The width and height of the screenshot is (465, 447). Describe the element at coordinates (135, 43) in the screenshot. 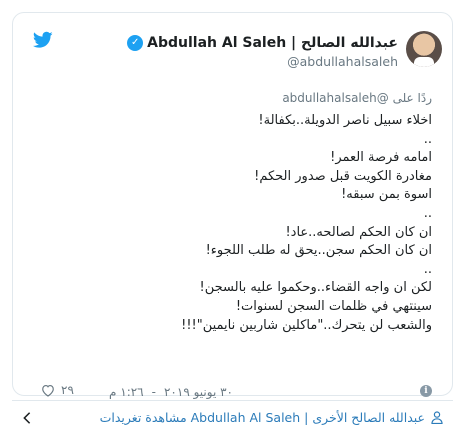

I see `verified-badge-icon: ✓` at that location.